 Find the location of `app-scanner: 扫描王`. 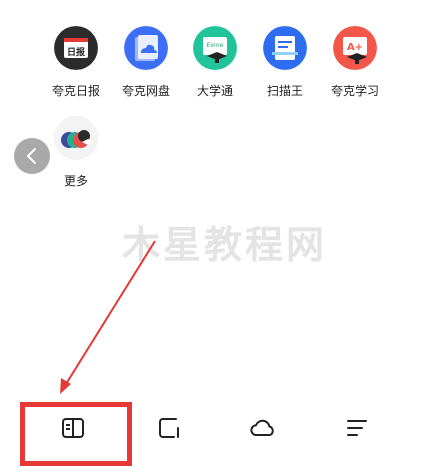

app-scanner: 扫描王 is located at coordinates (285, 62).